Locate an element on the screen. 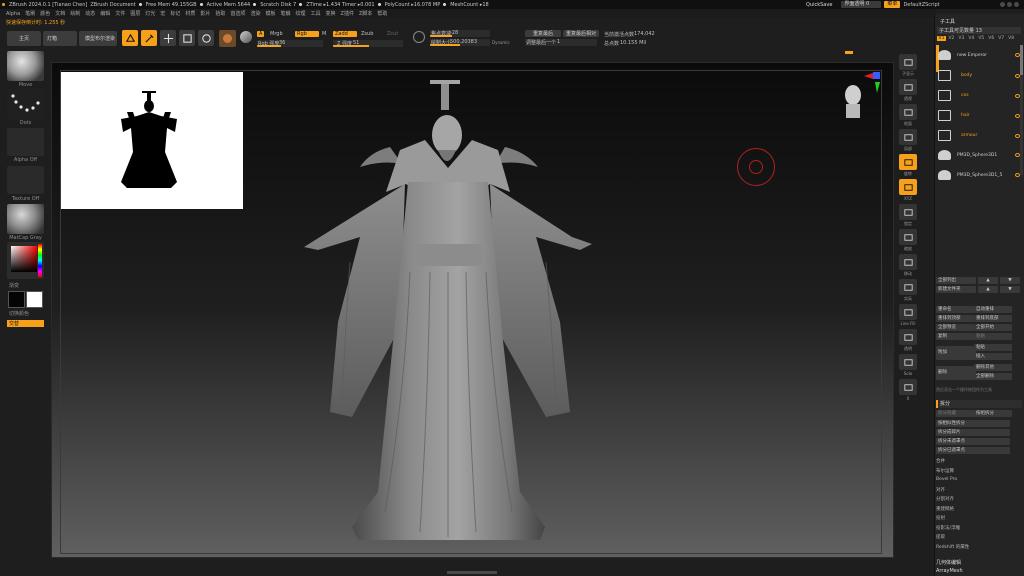 This screenshot has height=576, width=1024. stroke-thumbnail is located at coordinates (25, 104).